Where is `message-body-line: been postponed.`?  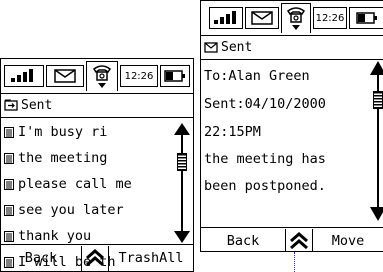
message-body-line: been postponed. is located at coordinates (265, 186).